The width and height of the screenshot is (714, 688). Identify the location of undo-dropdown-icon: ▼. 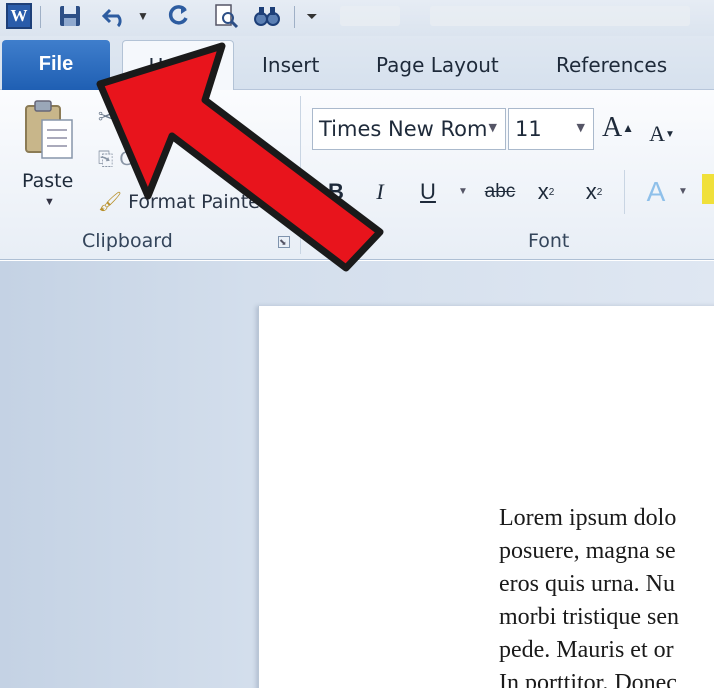
(143, 16).